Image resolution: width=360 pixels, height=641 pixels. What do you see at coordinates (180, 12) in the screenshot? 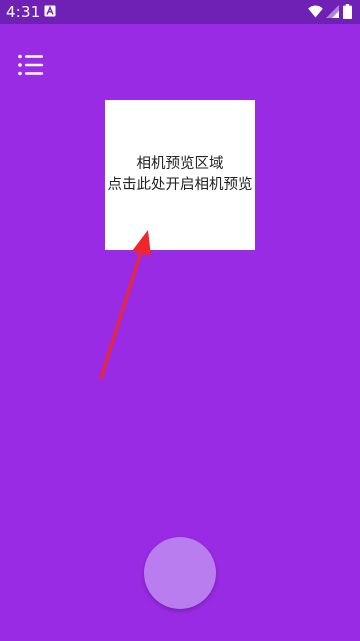
I see `status-bar: 4:31` at bounding box center [180, 12].